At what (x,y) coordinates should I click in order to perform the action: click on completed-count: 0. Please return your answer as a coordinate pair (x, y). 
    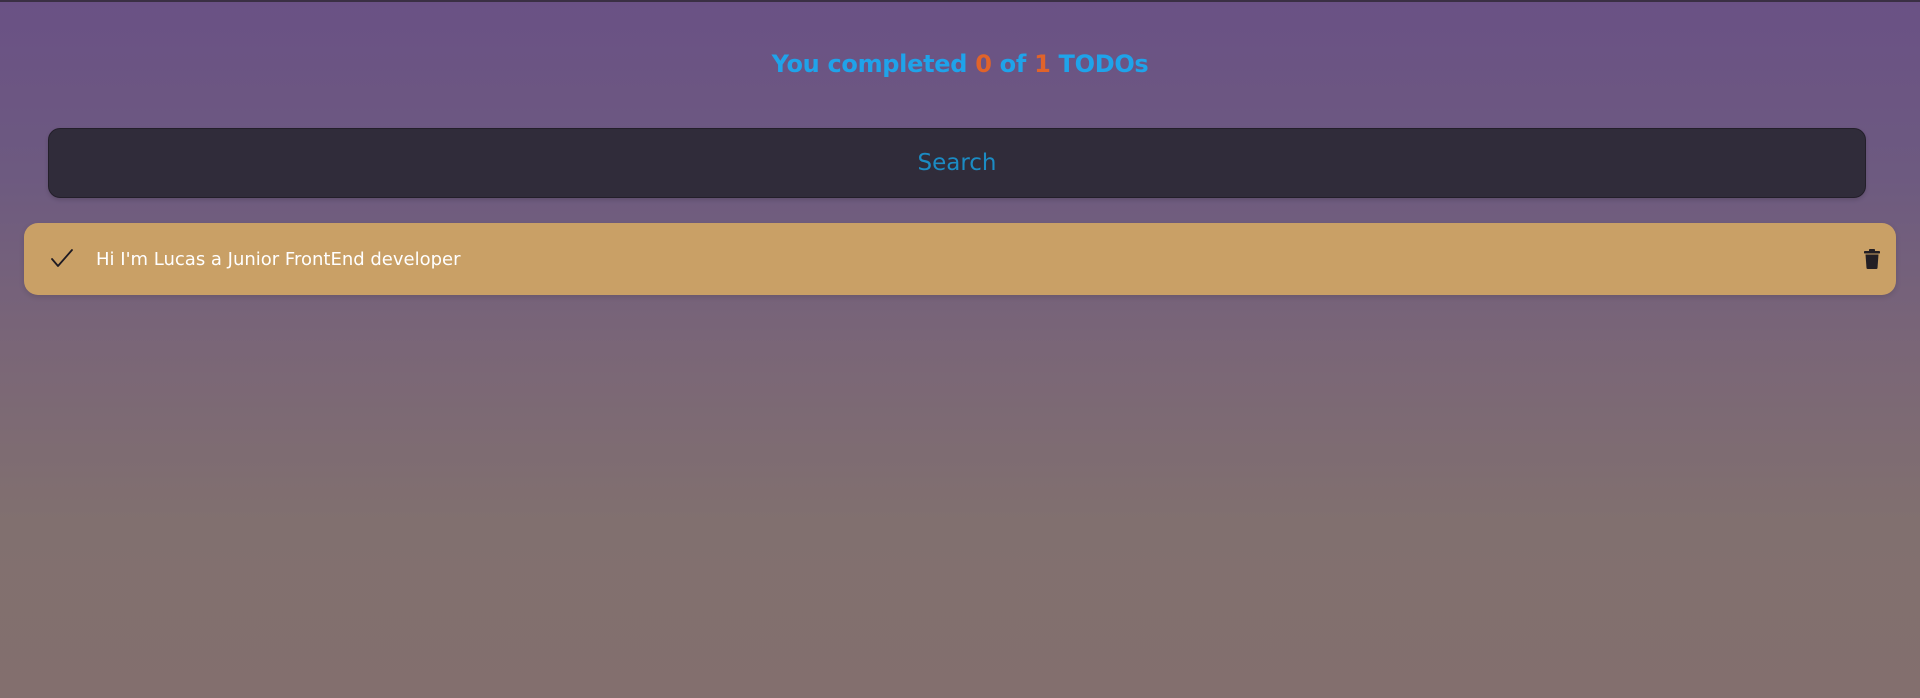
    Looking at the image, I should click on (983, 64).